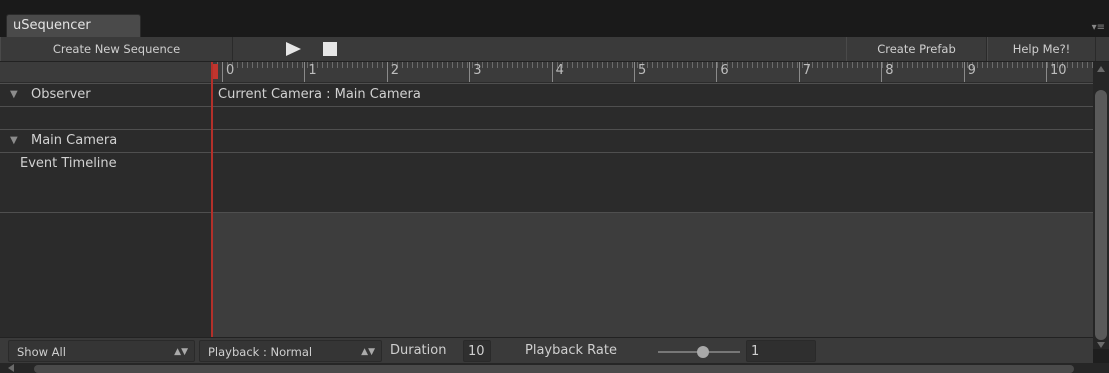 This screenshot has height=373, width=1109. Describe the element at coordinates (418, 350) in the screenshot. I see `duration-label: Duration` at that location.